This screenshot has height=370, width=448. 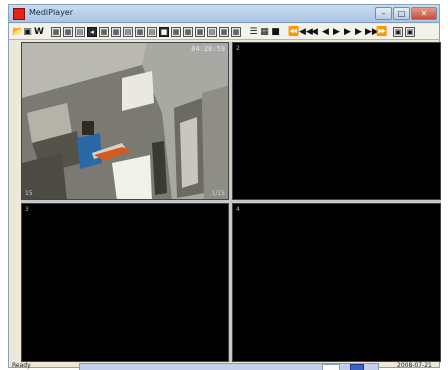 What do you see at coordinates (253, 32) in the screenshot?
I see `list-icon: ☰` at bounding box center [253, 32].